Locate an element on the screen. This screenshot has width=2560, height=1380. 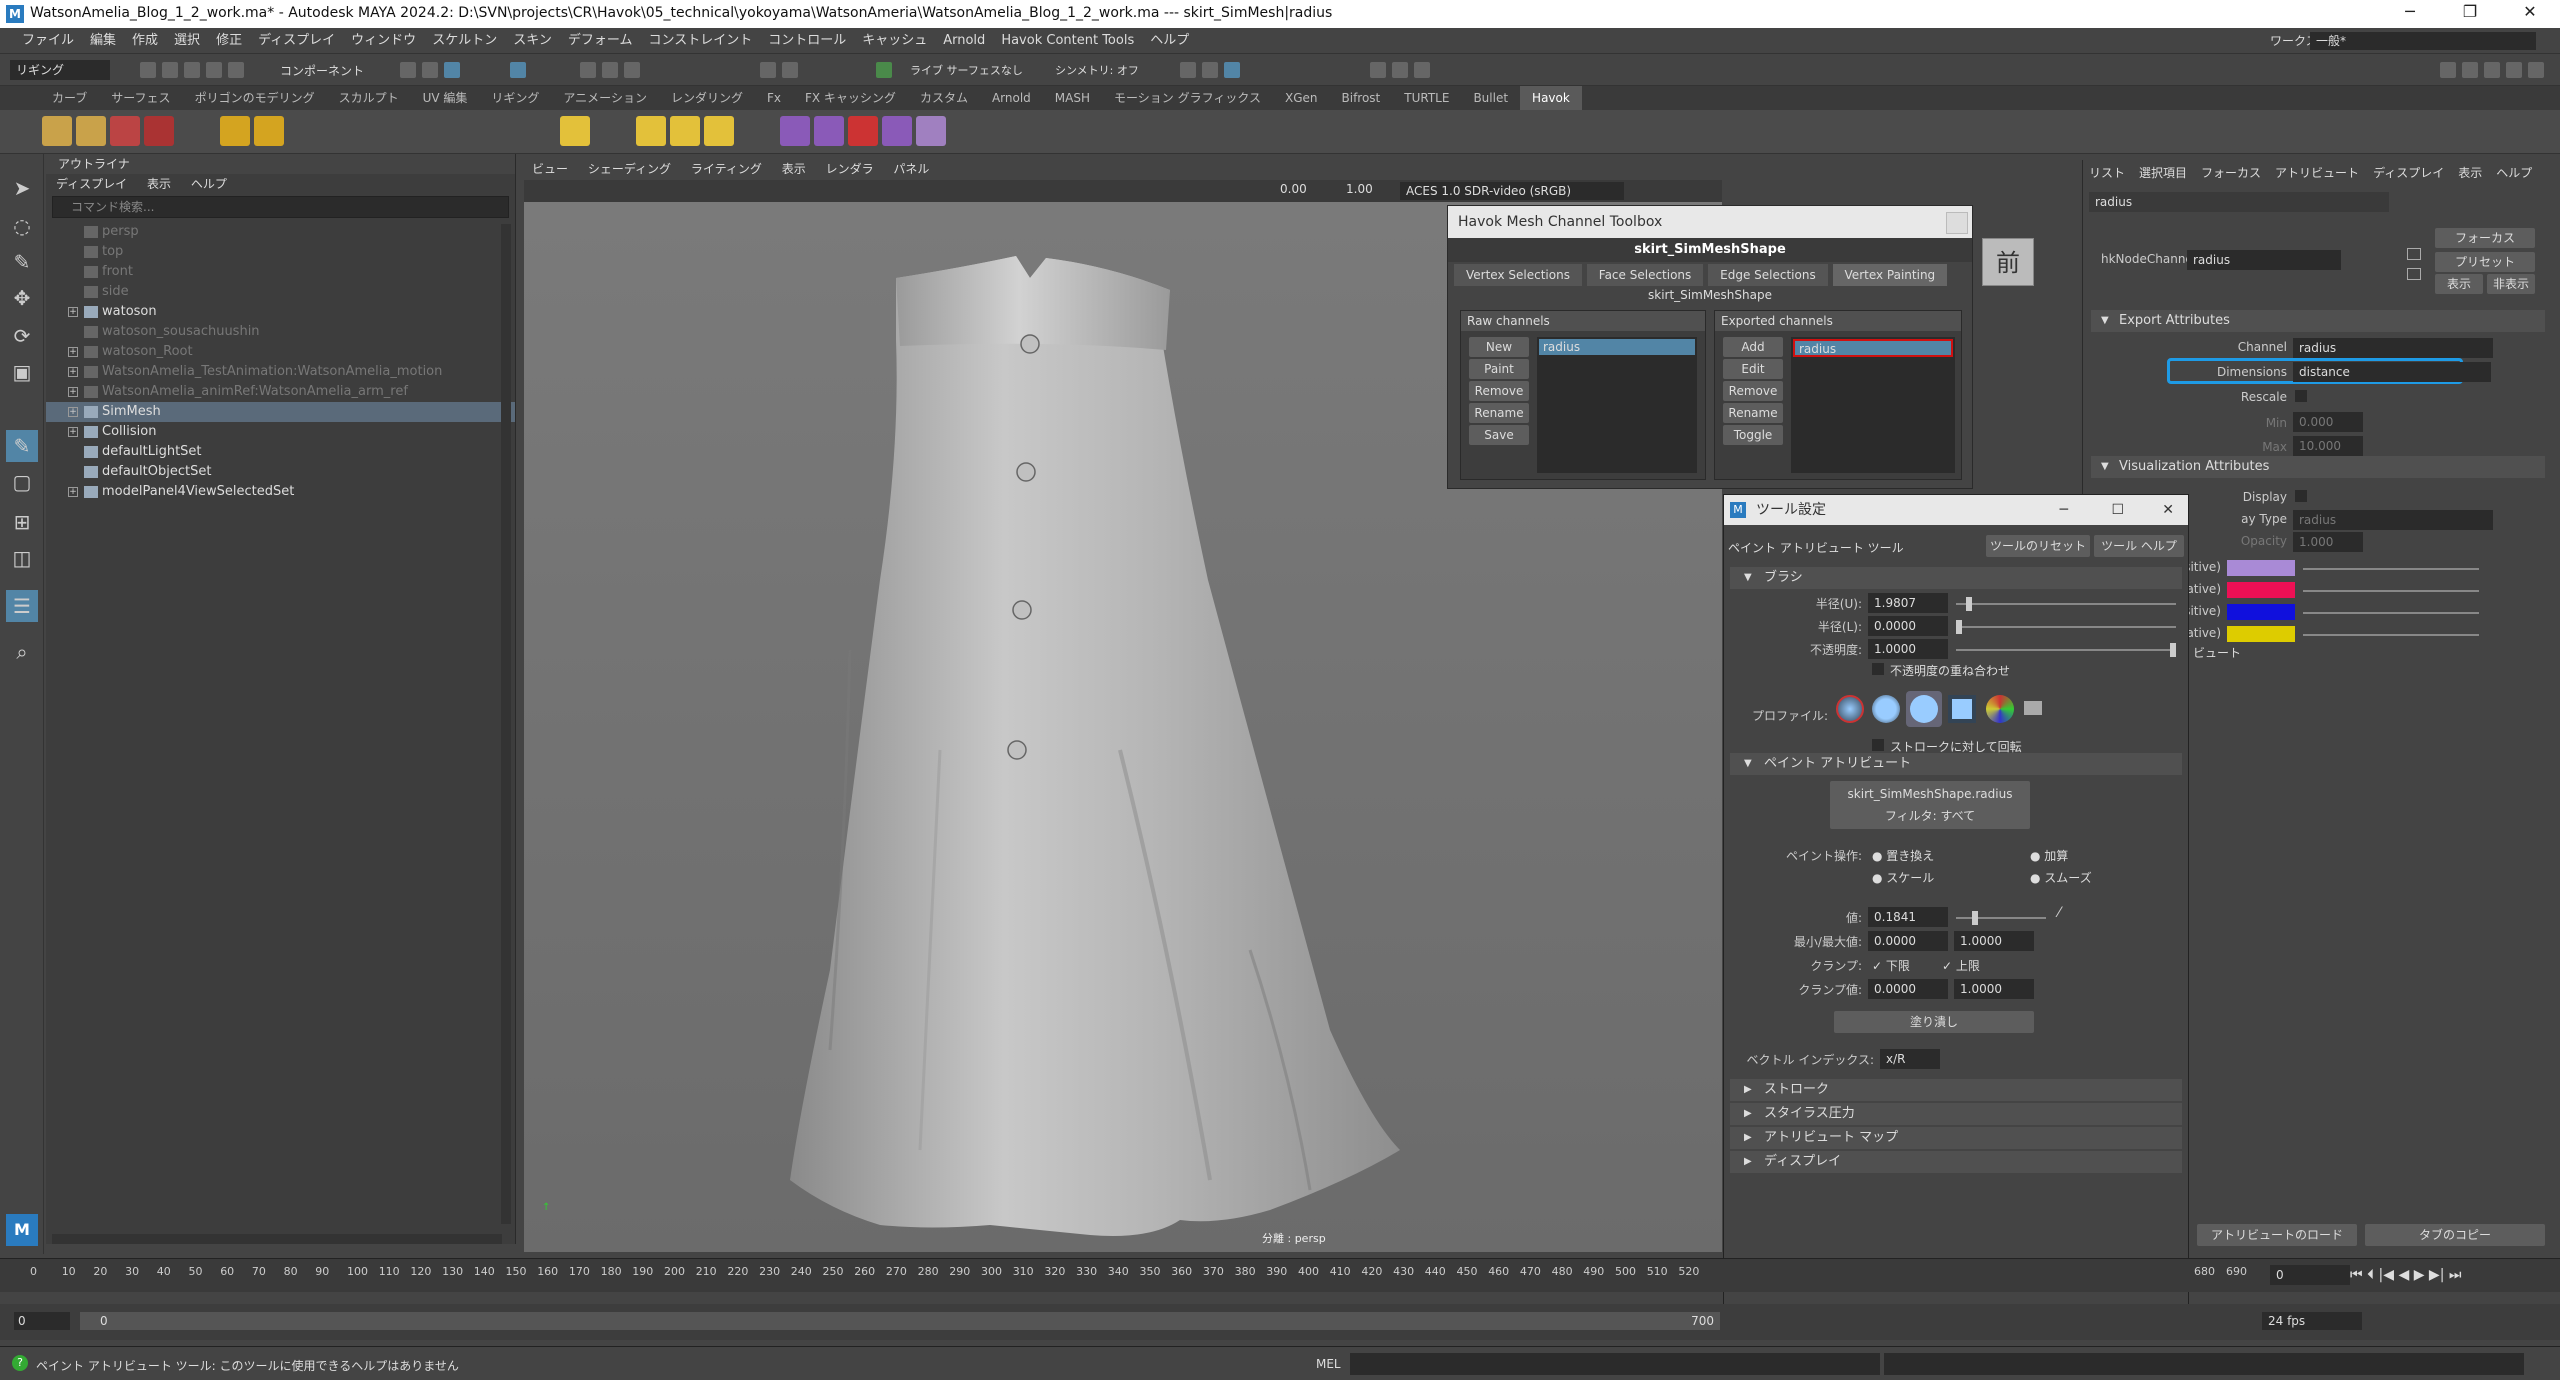
profile-soft-icon is located at coordinates (1886, 709).